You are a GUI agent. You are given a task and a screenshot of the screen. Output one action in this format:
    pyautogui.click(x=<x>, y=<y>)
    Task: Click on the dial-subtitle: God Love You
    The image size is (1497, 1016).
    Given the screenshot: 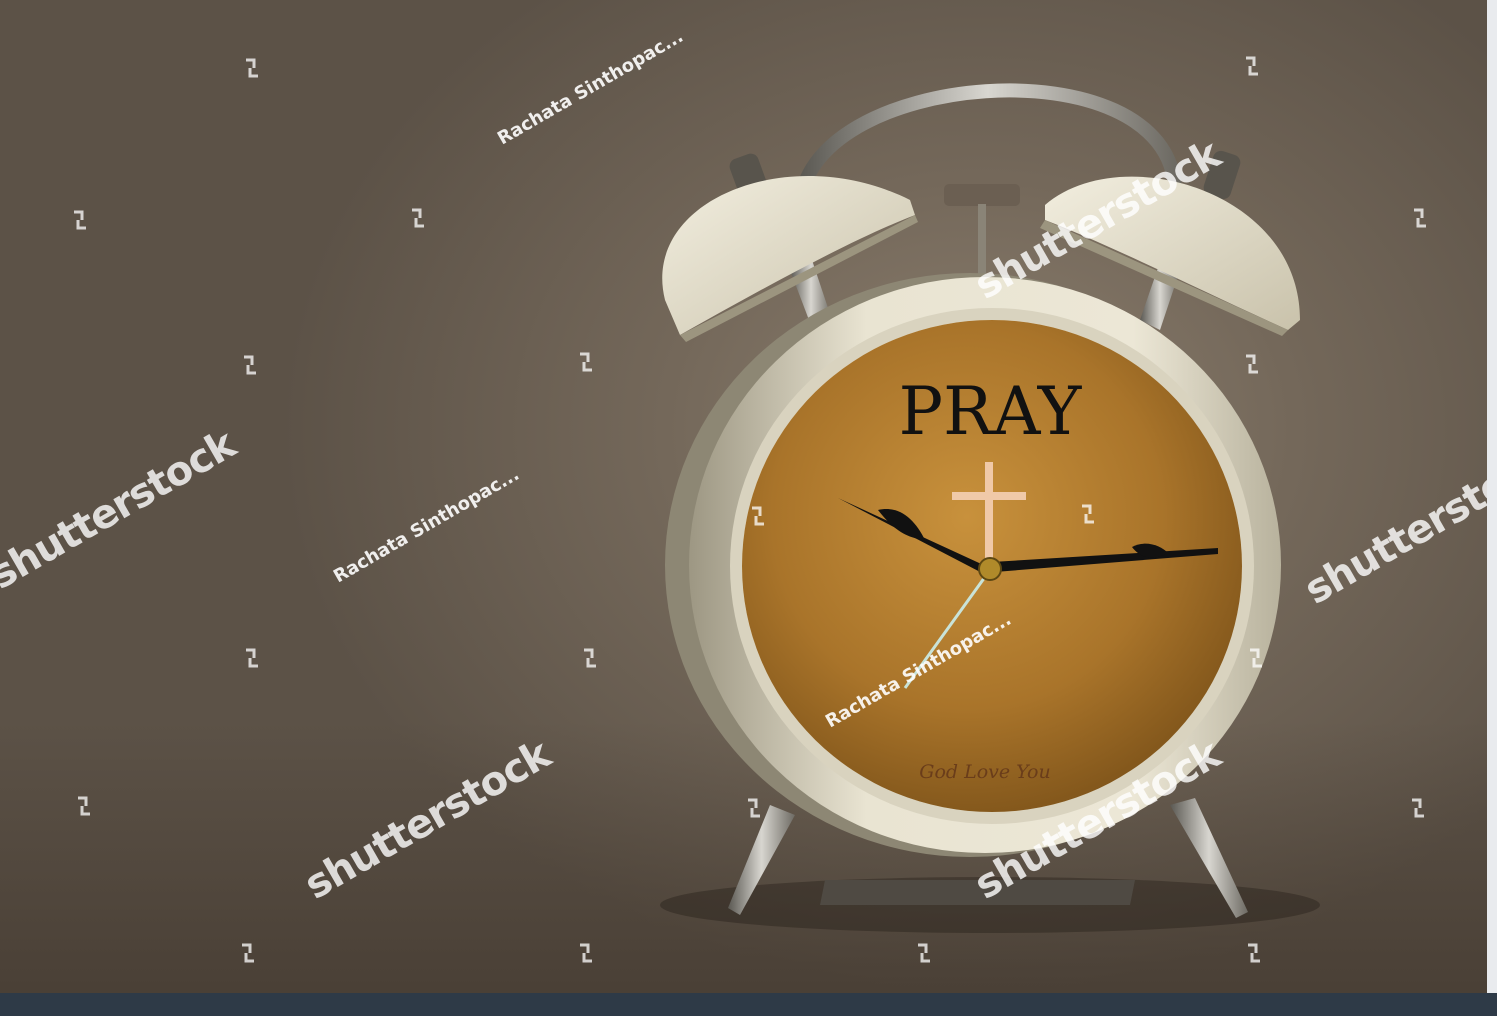 What is the action you would take?
    pyautogui.click(x=984, y=772)
    